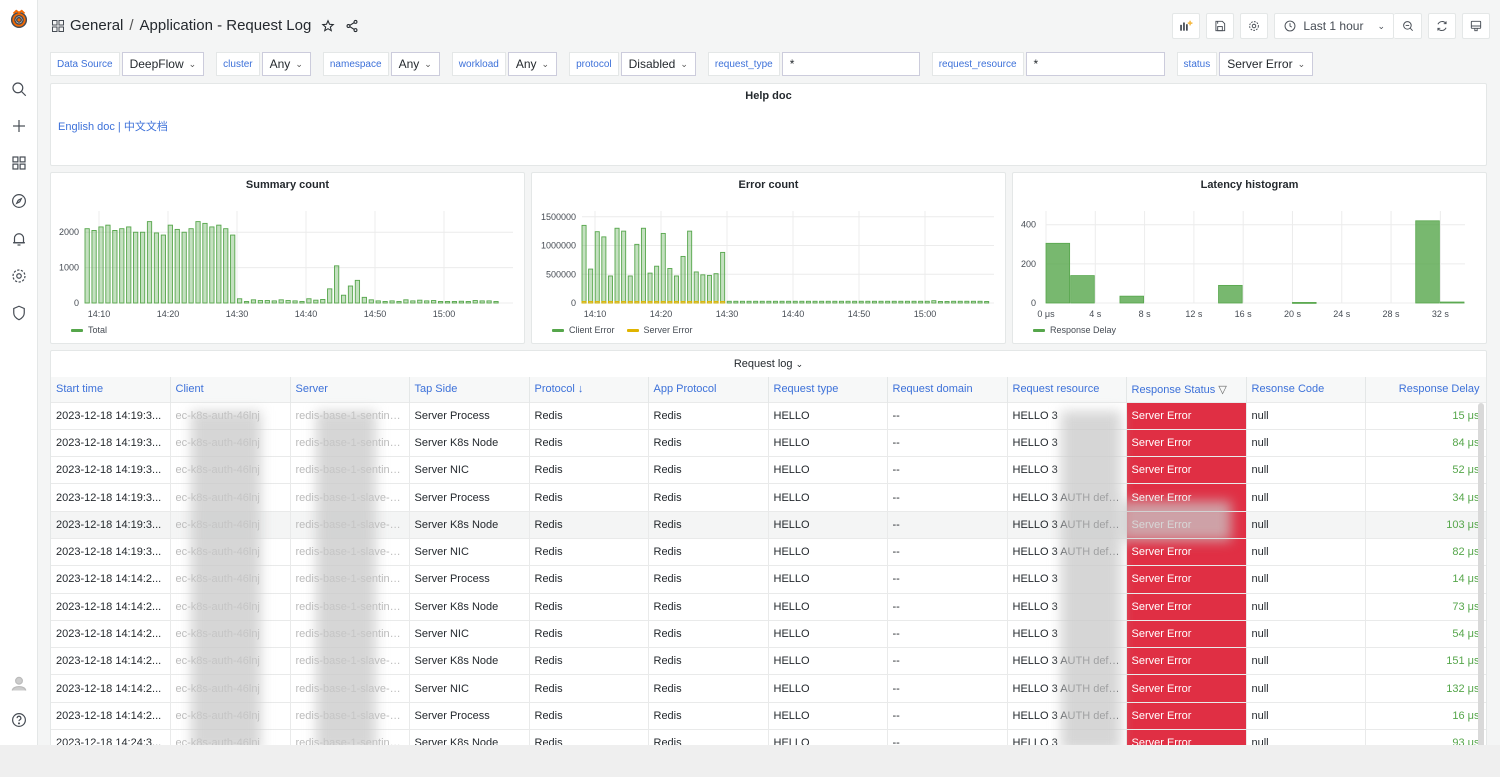 This screenshot has height=777, width=1500. Describe the element at coordinates (238, 64) in the screenshot. I see `var-label-cluster: cluster` at that location.